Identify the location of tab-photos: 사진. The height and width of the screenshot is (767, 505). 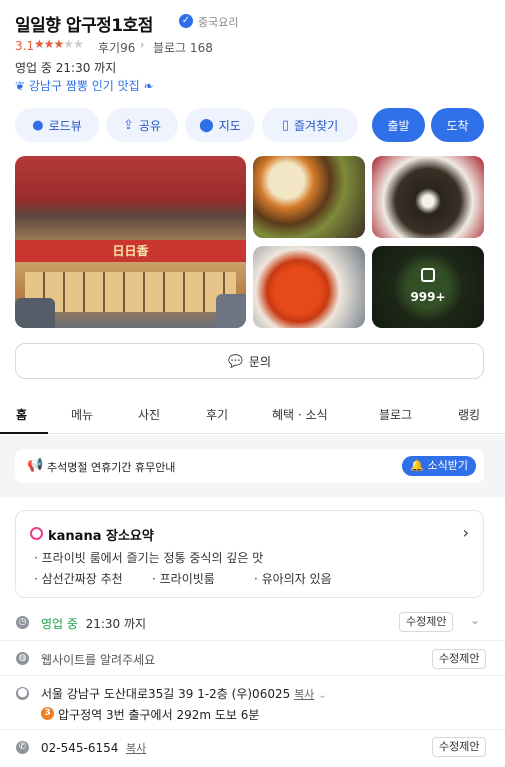
(149, 414).